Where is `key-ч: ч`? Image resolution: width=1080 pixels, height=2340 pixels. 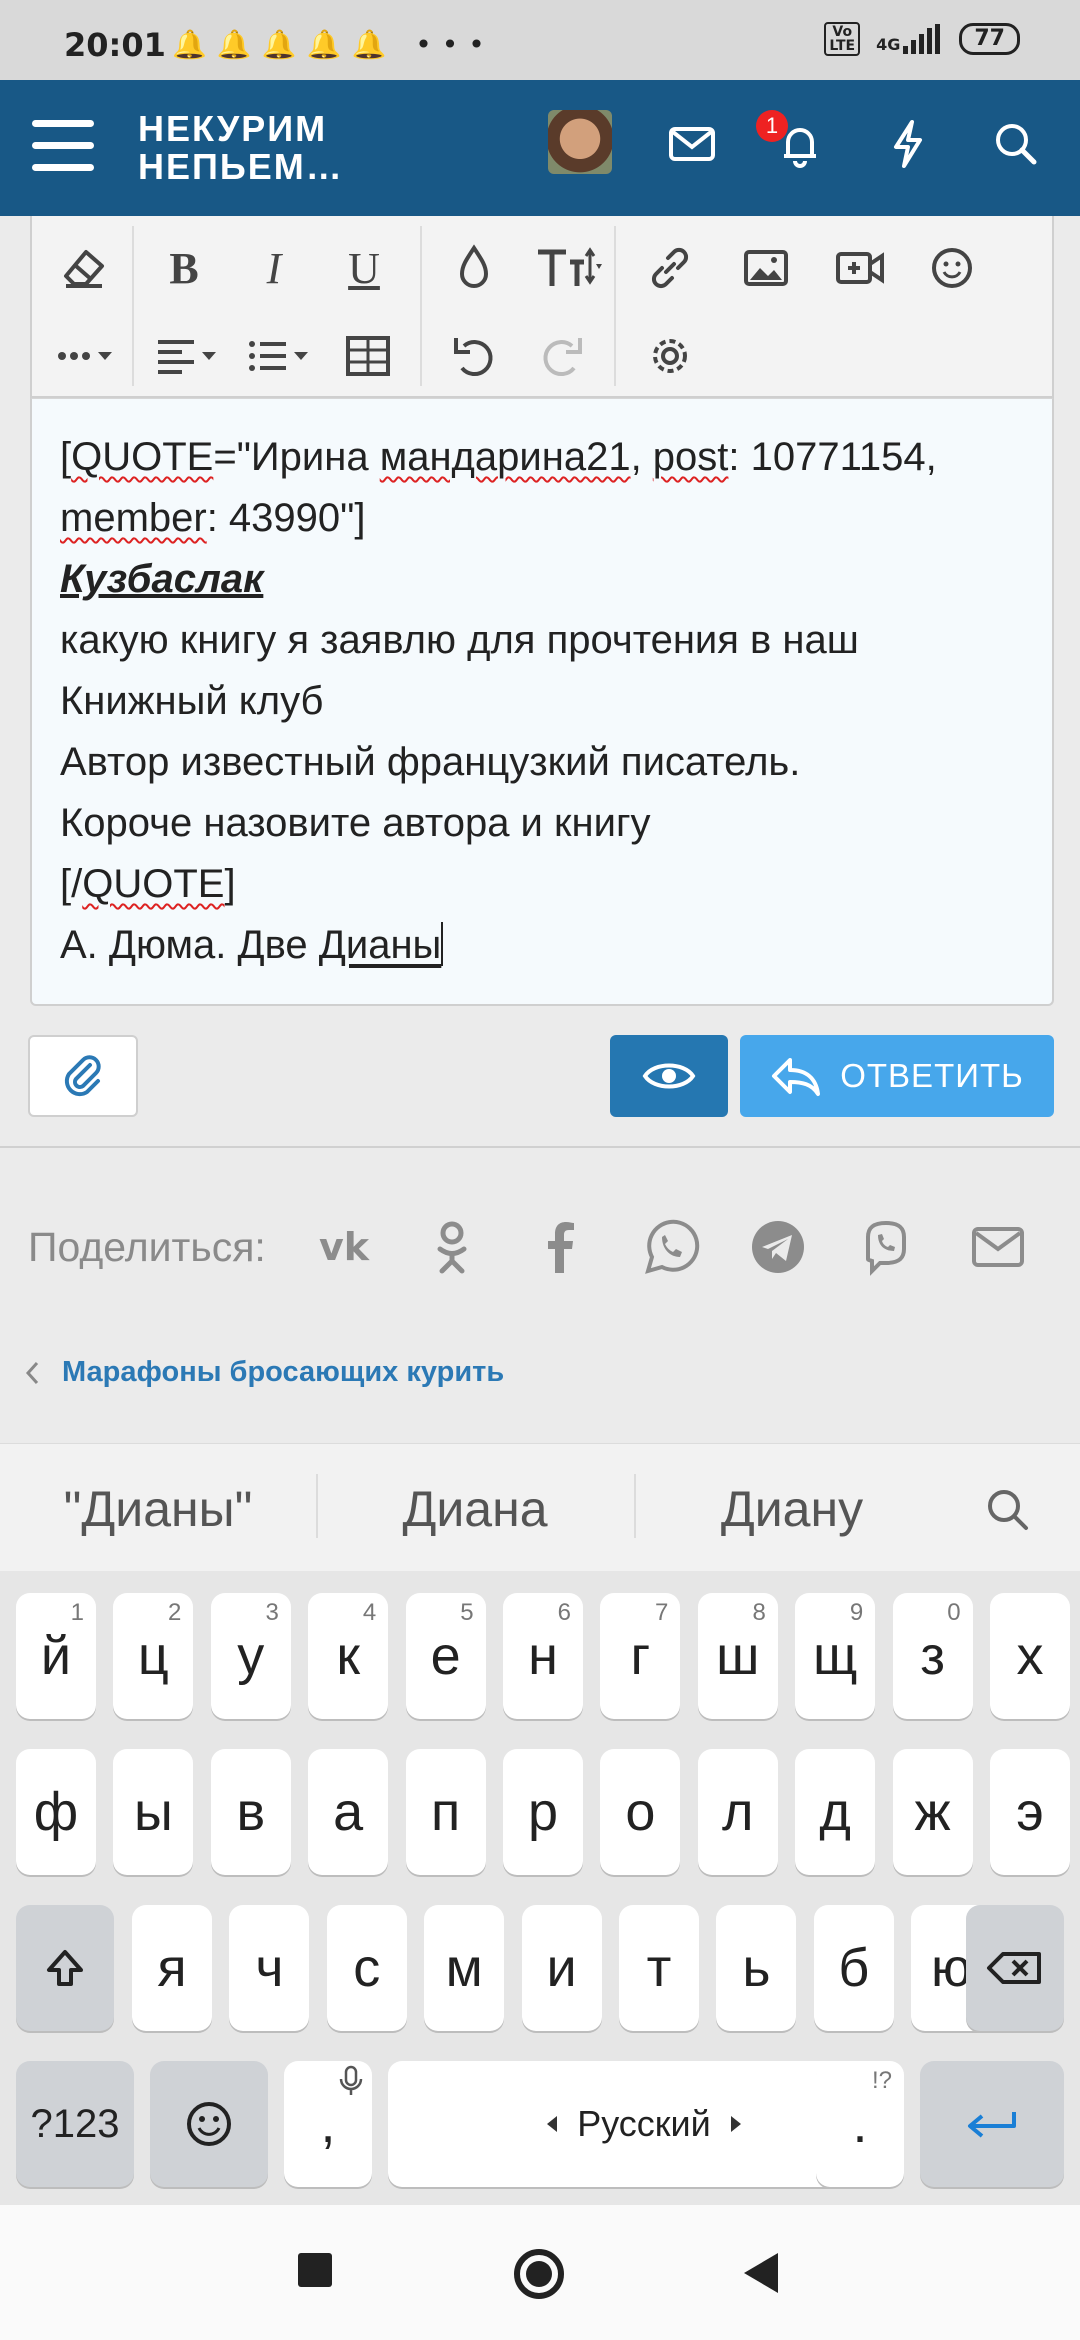 key-ч: ч is located at coordinates (269, 1968).